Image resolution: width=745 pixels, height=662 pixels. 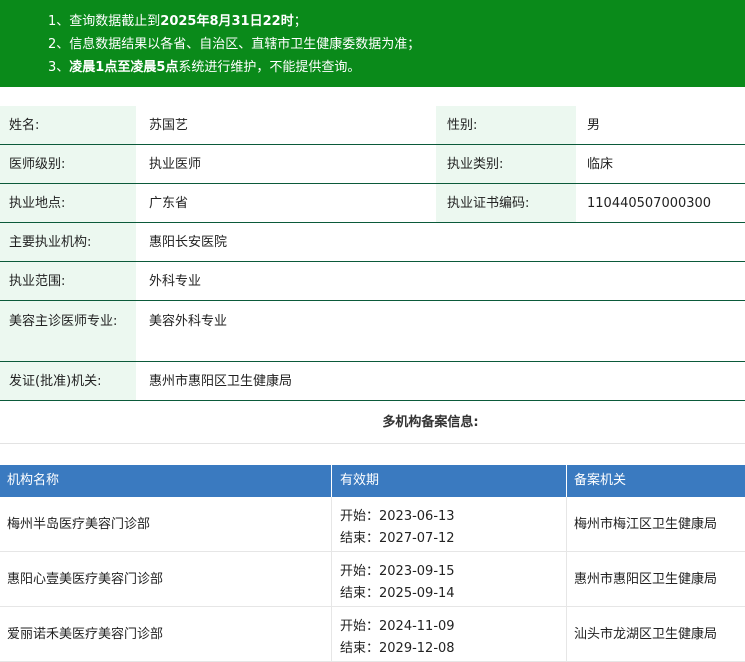 What do you see at coordinates (68, 242) in the screenshot?
I see `institution-label: 主要执业机构:` at bounding box center [68, 242].